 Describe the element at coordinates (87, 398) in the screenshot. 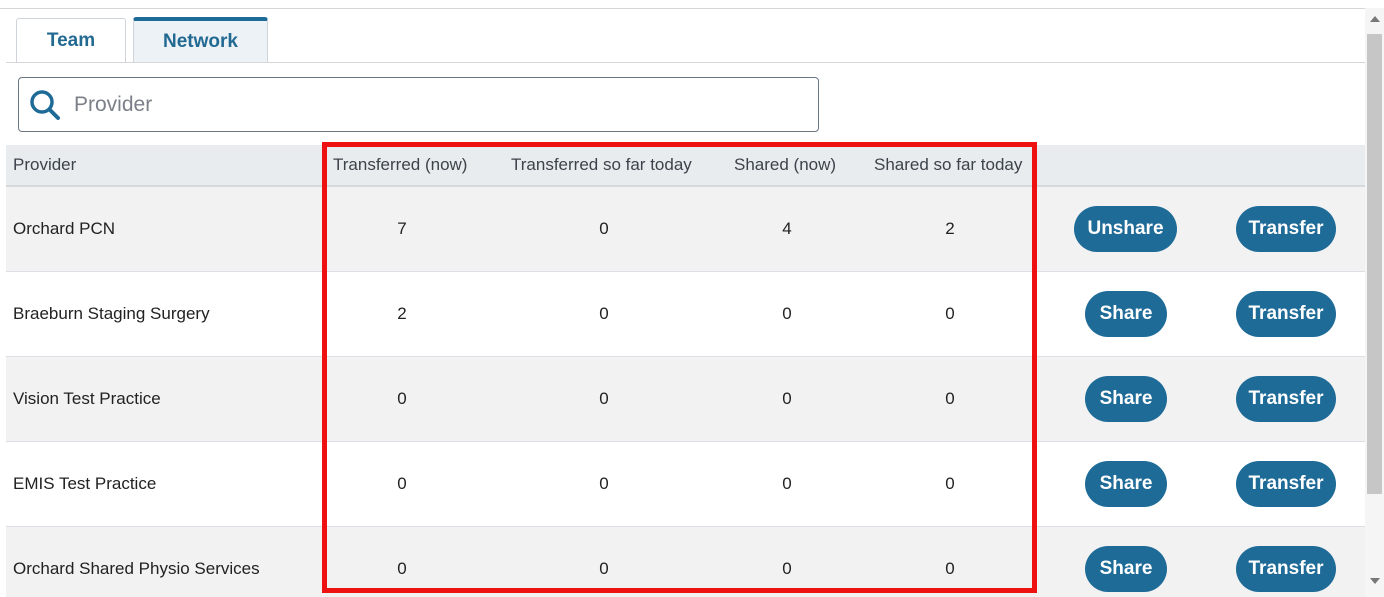

I see `provider-name: Vision Test Practice` at that location.